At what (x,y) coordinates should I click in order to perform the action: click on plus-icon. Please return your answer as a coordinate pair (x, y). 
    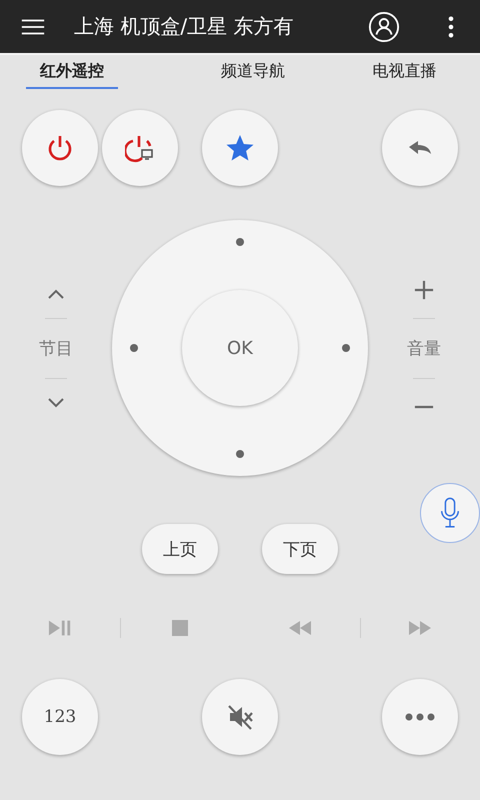
    Looking at the image, I should click on (424, 290).